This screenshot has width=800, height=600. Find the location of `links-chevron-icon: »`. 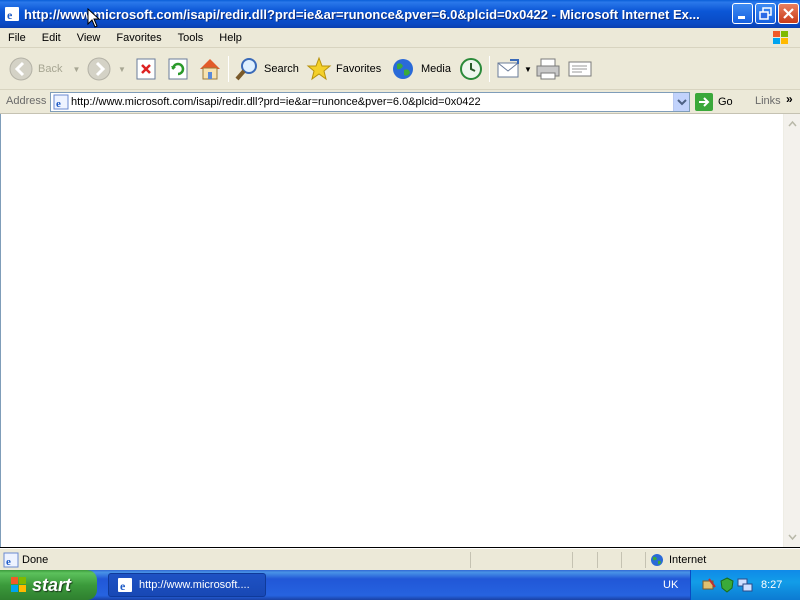

links-chevron-icon: » is located at coordinates (789, 99).